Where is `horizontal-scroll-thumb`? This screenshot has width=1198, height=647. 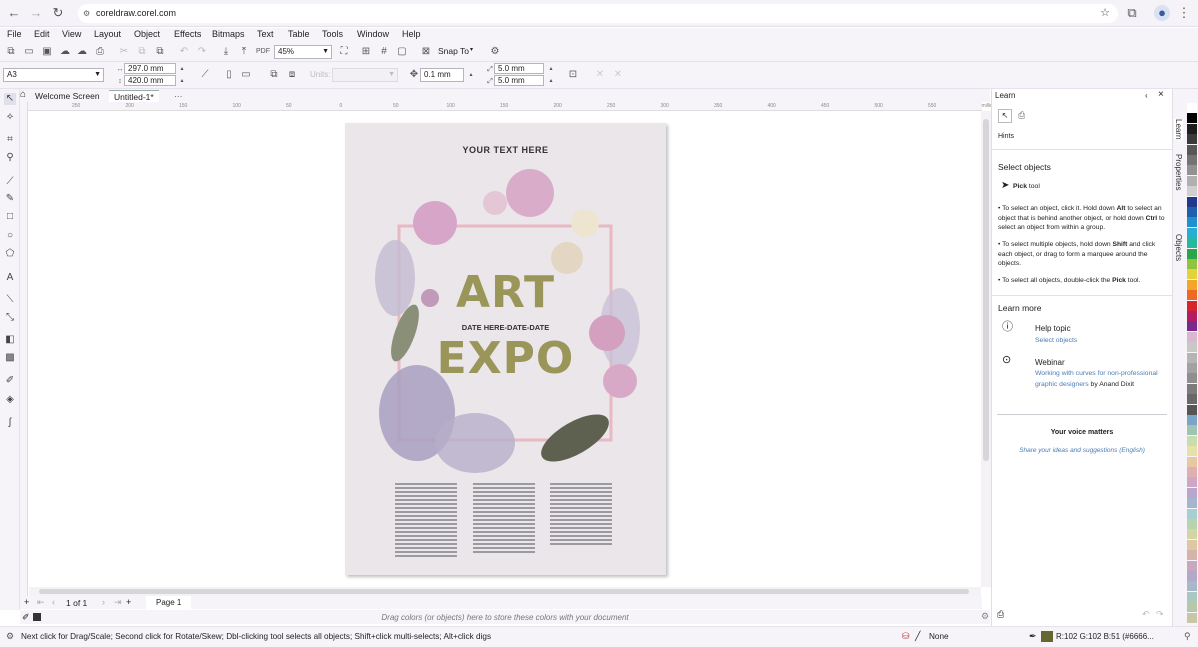
horizontal-scroll-thumb is located at coordinates (504, 591).